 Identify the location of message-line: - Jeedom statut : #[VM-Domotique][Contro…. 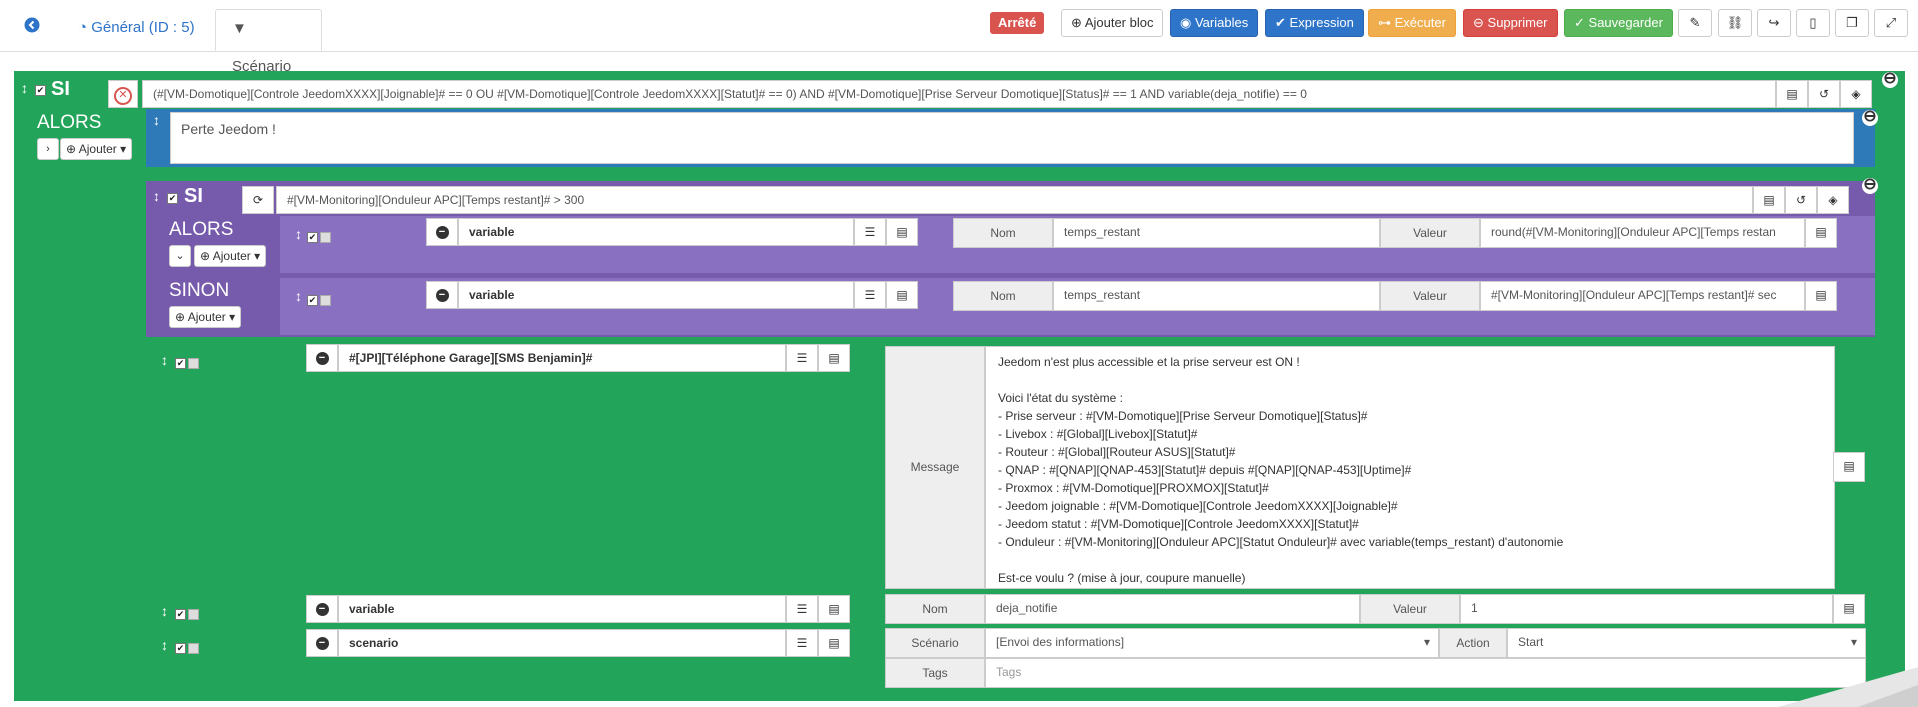
(1178, 524).